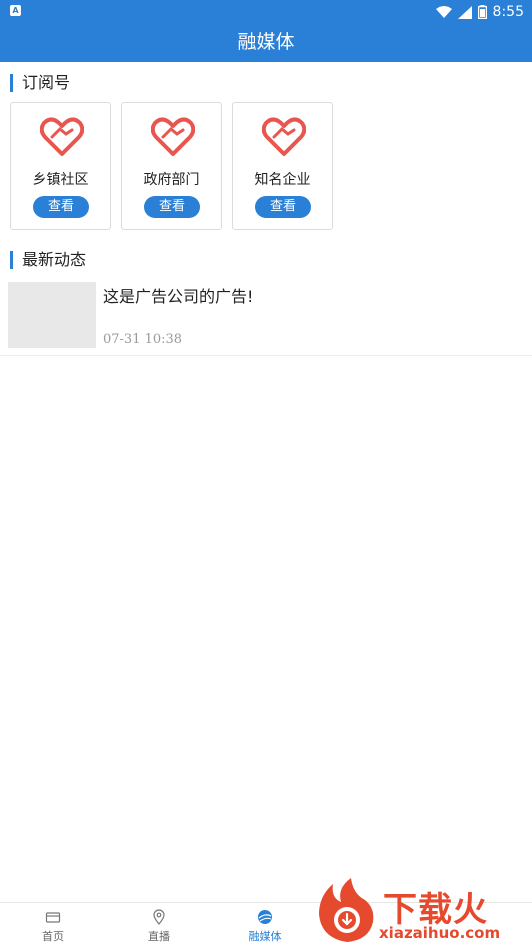 The width and height of the screenshot is (532, 947). What do you see at coordinates (143, 339) in the screenshot?
I see `news-timestamp: 07-31 10:38` at bounding box center [143, 339].